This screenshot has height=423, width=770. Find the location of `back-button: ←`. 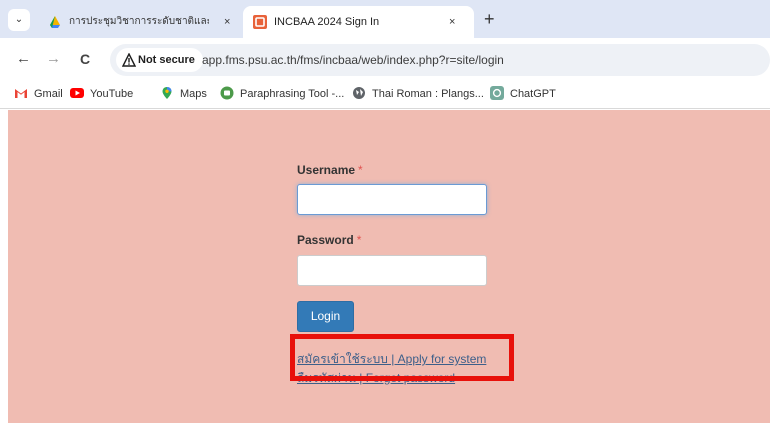

back-button: ← is located at coordinates (23, 59).